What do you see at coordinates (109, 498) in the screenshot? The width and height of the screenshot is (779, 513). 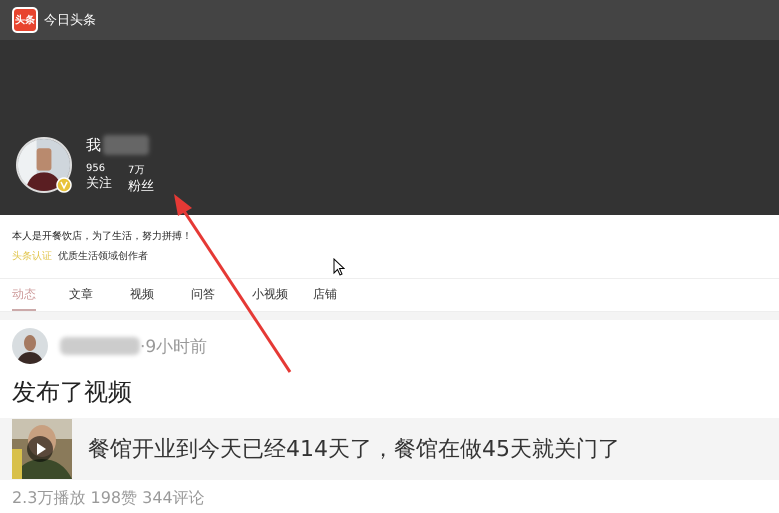 I see `post-stats: 2.3万播放 198赞 344评论` at bounding box center [109, 498].